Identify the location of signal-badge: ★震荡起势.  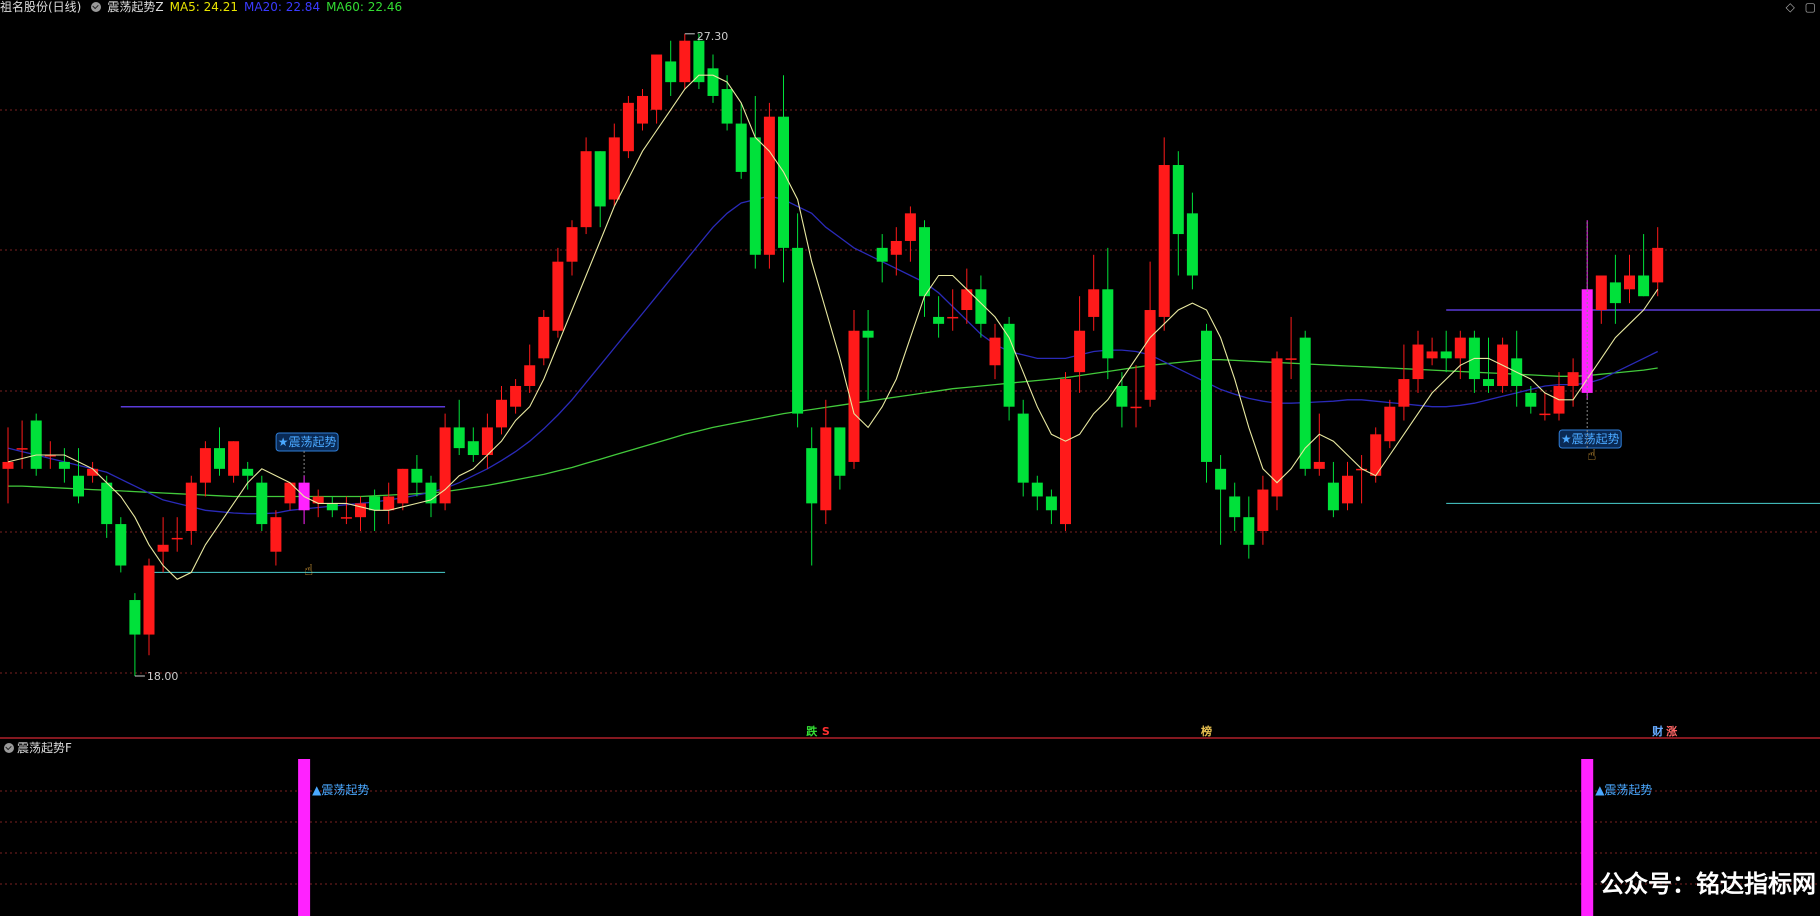
(307, 454).